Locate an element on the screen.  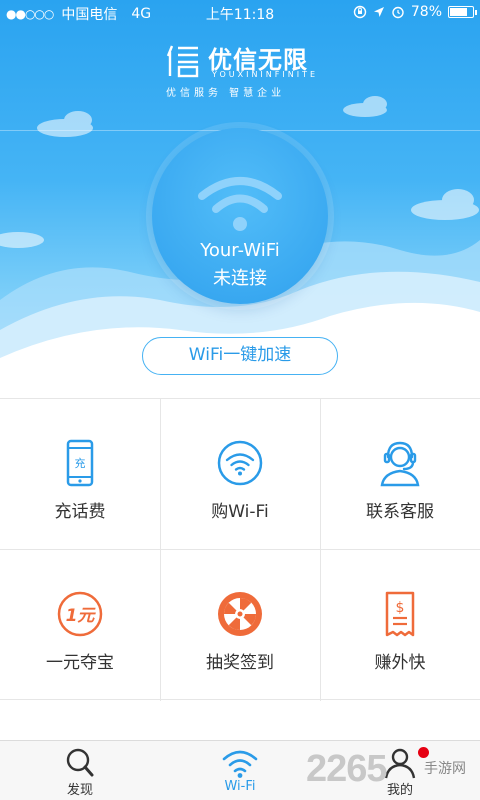
feature-recharge: 充 充话费 is located at coordinates (80, 474).